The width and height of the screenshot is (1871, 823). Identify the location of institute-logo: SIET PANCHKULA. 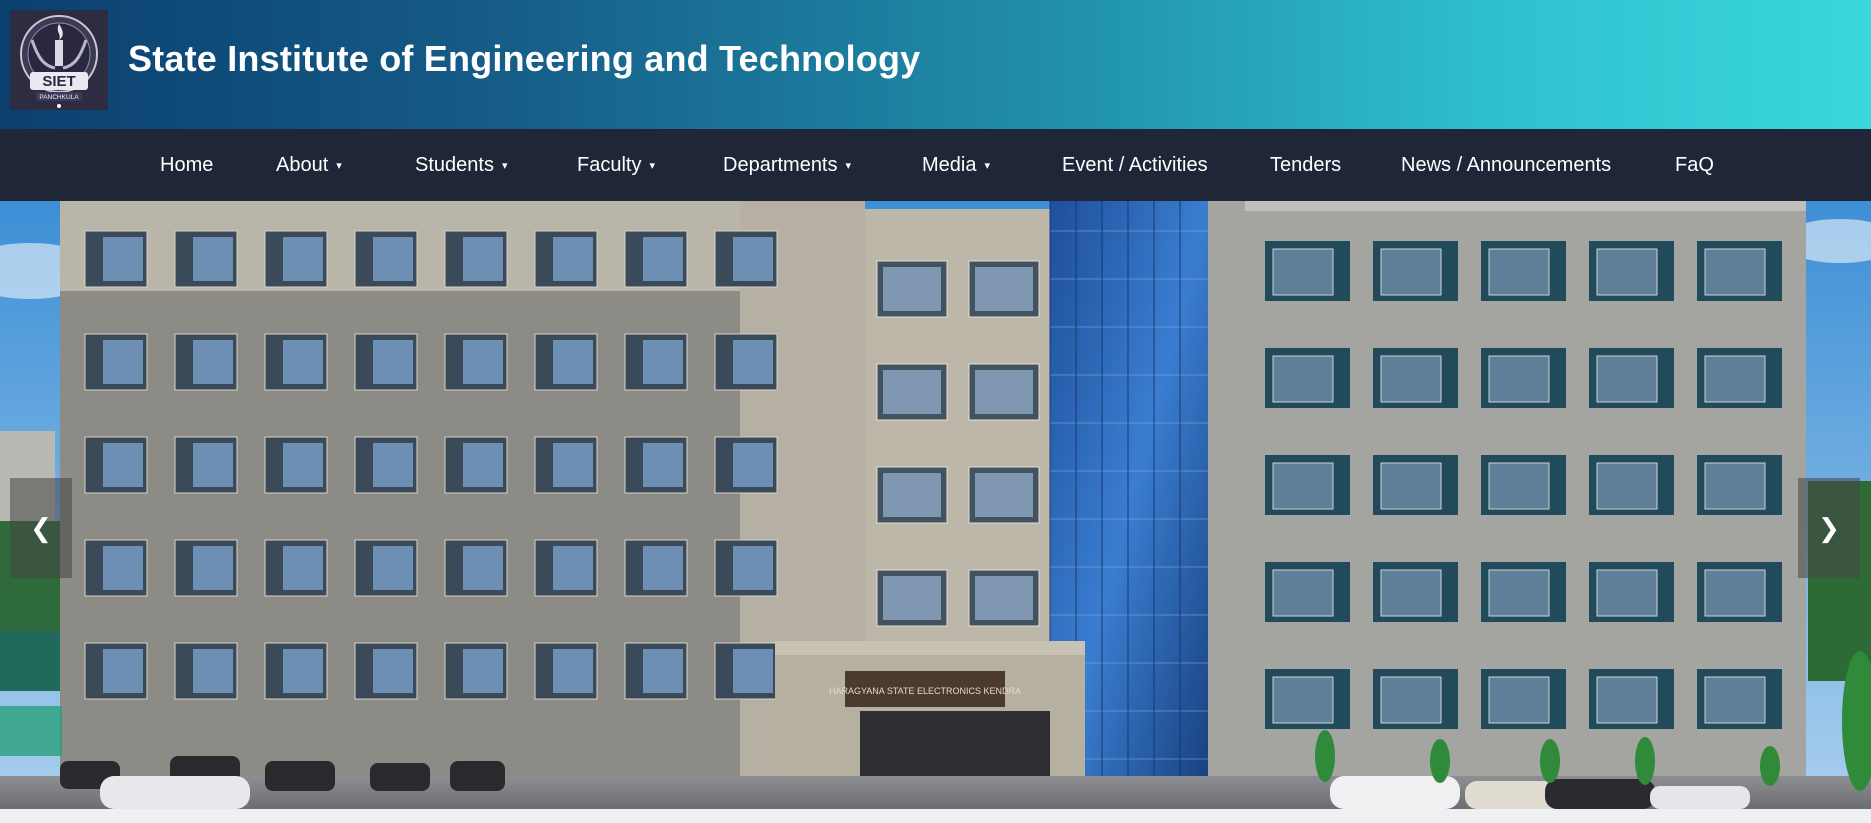
(59, 60).